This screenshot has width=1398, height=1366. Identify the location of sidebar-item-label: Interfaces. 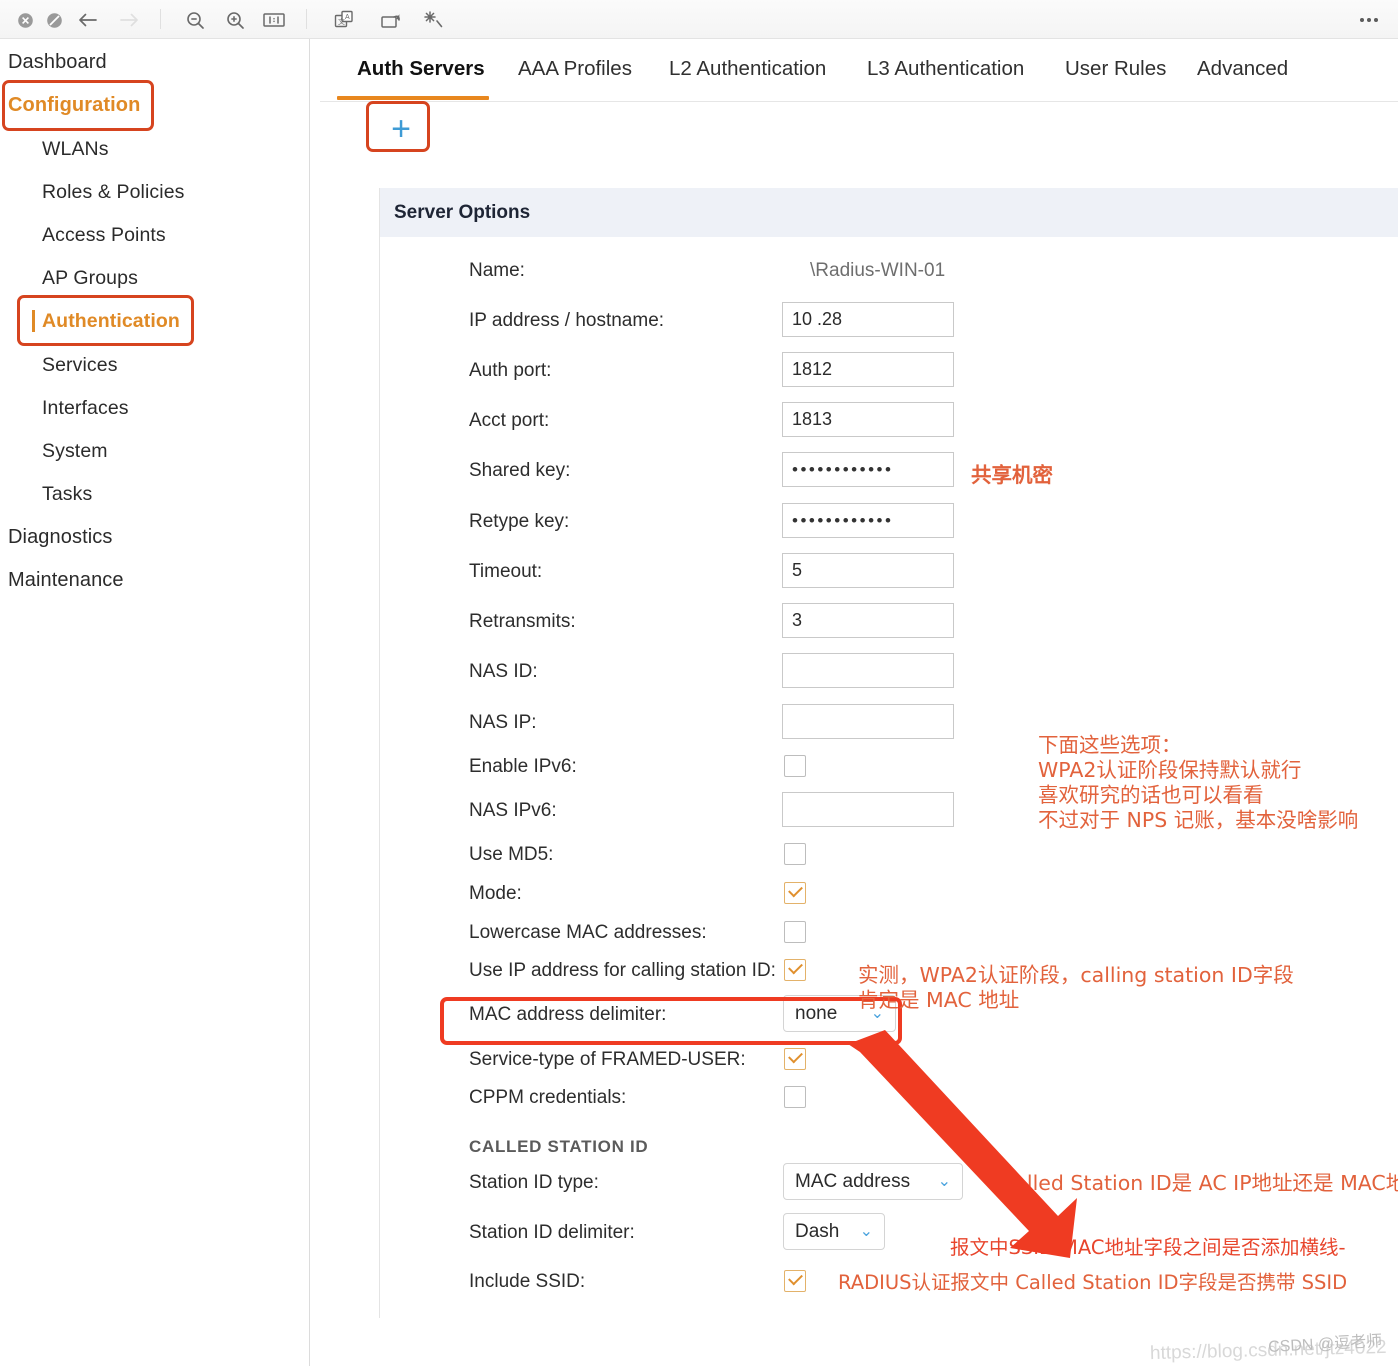
(85, 407).